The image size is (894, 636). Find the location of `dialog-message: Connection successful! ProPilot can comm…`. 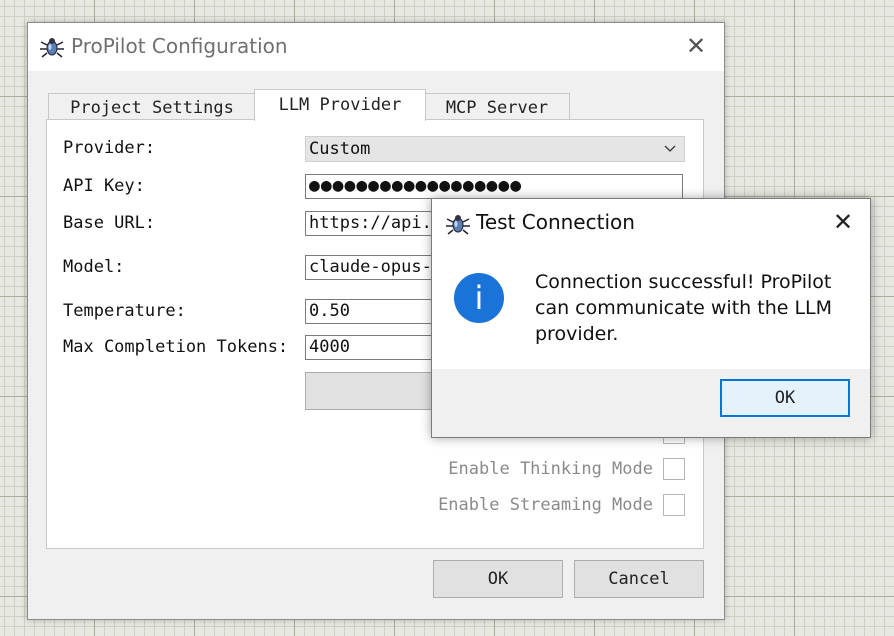

dialog-message: Connection successful! ProPilot can comm… is located at coordinates (684, 308).